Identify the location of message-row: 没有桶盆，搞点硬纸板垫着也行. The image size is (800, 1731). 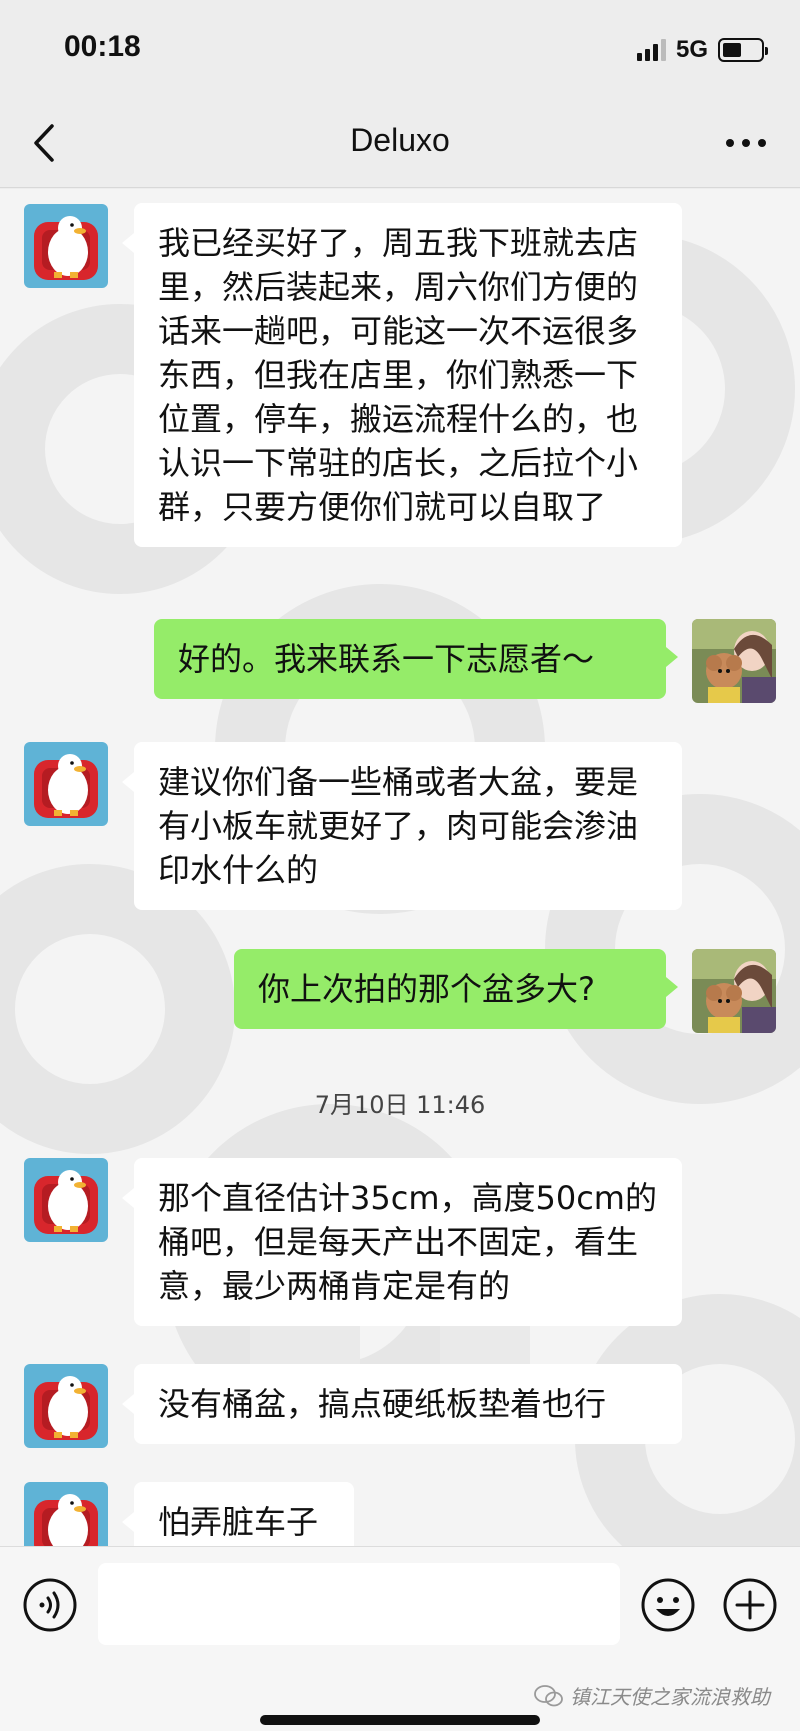
(400, 1409).